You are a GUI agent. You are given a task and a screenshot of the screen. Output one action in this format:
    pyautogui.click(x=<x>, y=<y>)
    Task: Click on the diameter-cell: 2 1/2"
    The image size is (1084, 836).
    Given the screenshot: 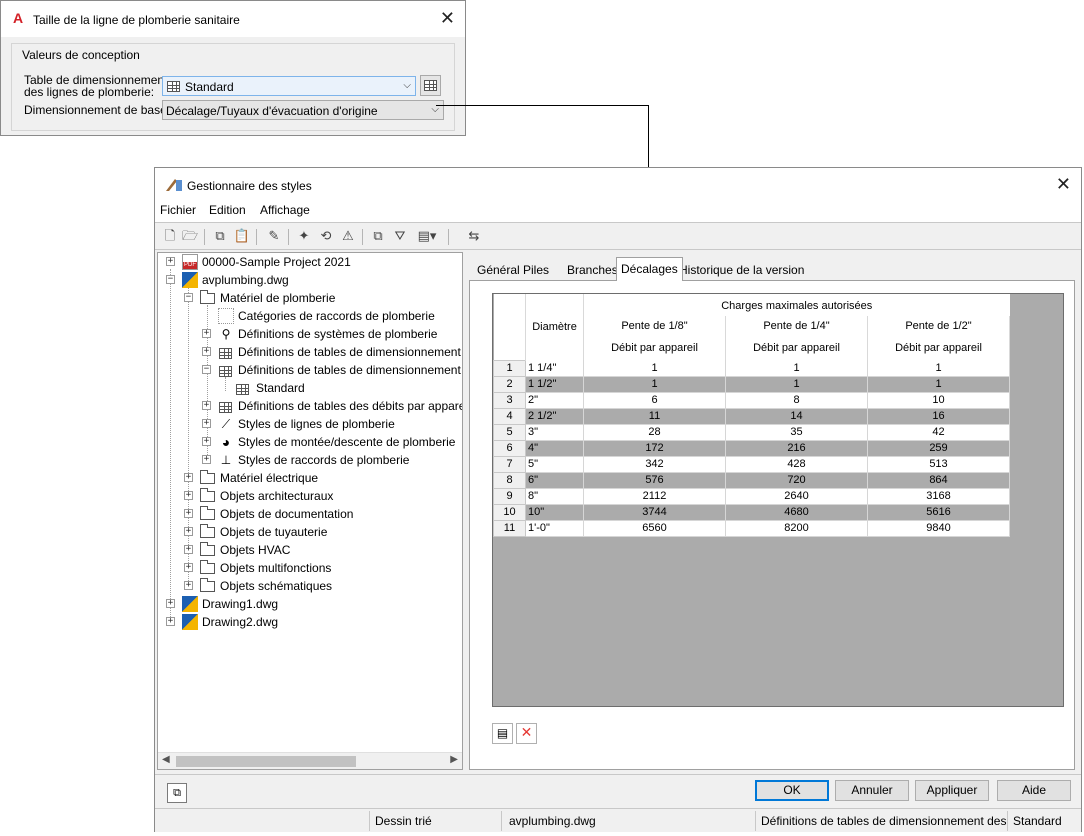 What is the action you would take?
    pyautogui.click(x=554, y=416)
    